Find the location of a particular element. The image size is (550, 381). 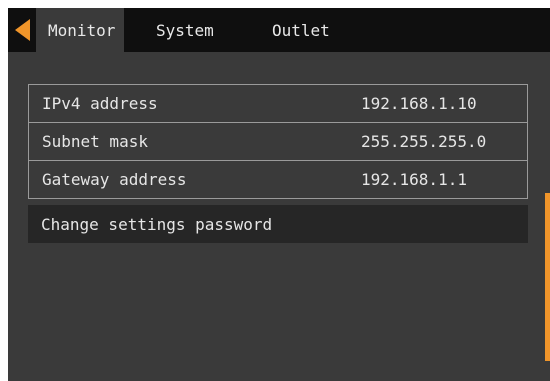

change-password-label: Change settings password is located at coordinates (157, 224).